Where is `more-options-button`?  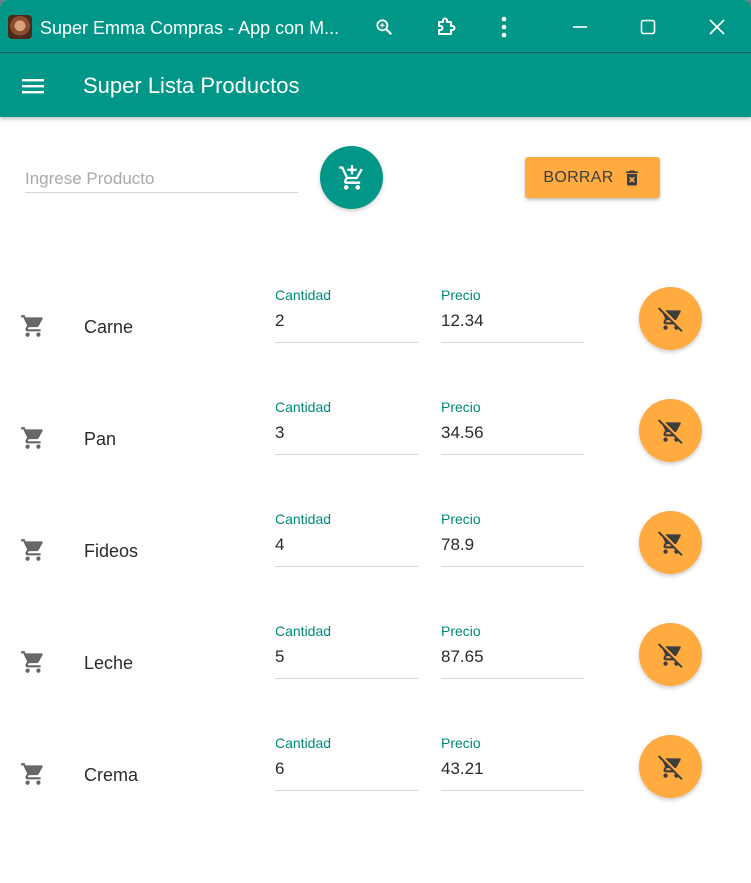 more-options-button is located at coordinates (504, 27).